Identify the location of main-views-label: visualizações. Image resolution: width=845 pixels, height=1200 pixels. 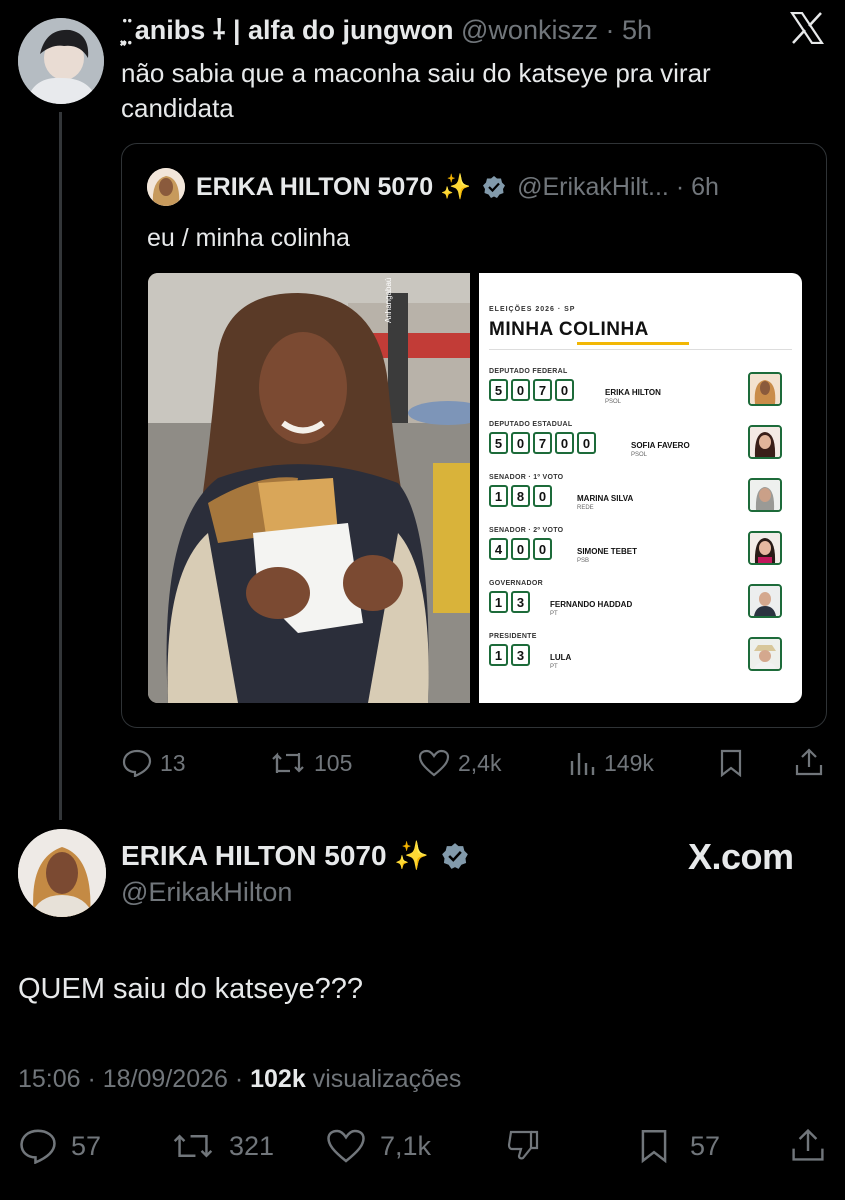
(387, 1079).